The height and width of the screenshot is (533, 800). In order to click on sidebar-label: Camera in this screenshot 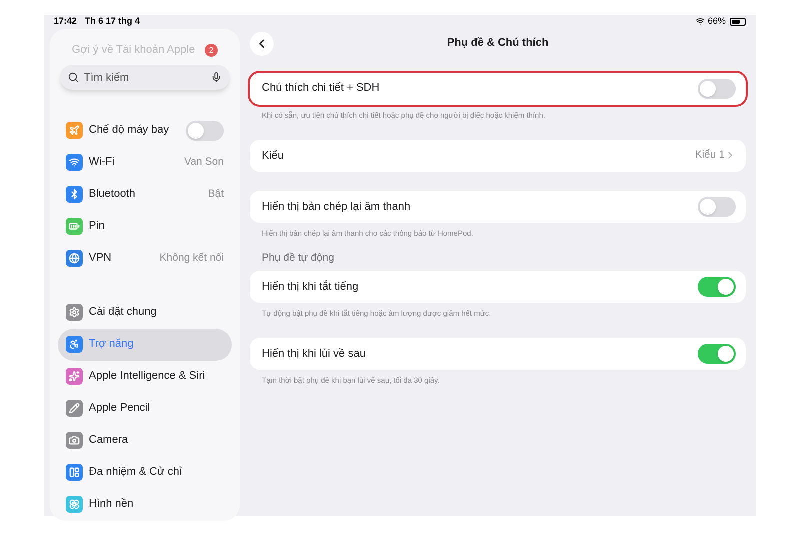, I will do `click(109, 440)`.